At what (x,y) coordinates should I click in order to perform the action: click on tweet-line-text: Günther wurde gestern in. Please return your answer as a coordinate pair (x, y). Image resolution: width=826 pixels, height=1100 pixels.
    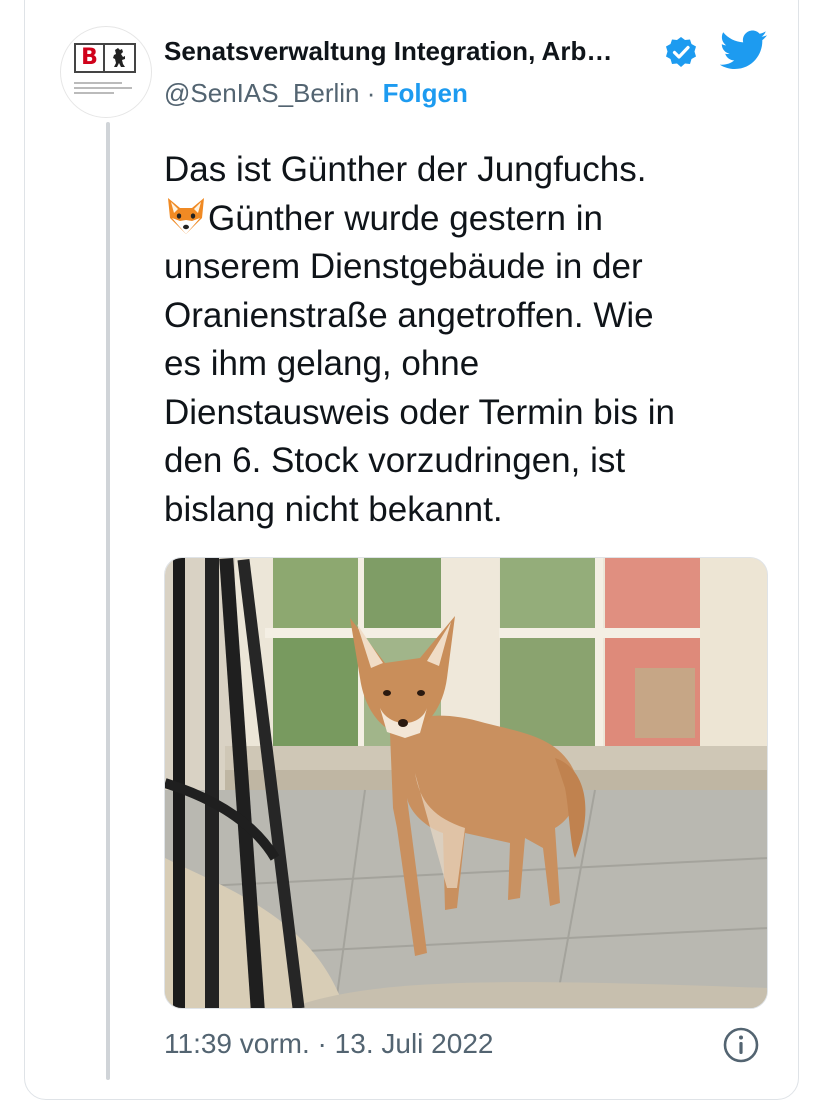
    Looking at the image, I should click on (405, 218).